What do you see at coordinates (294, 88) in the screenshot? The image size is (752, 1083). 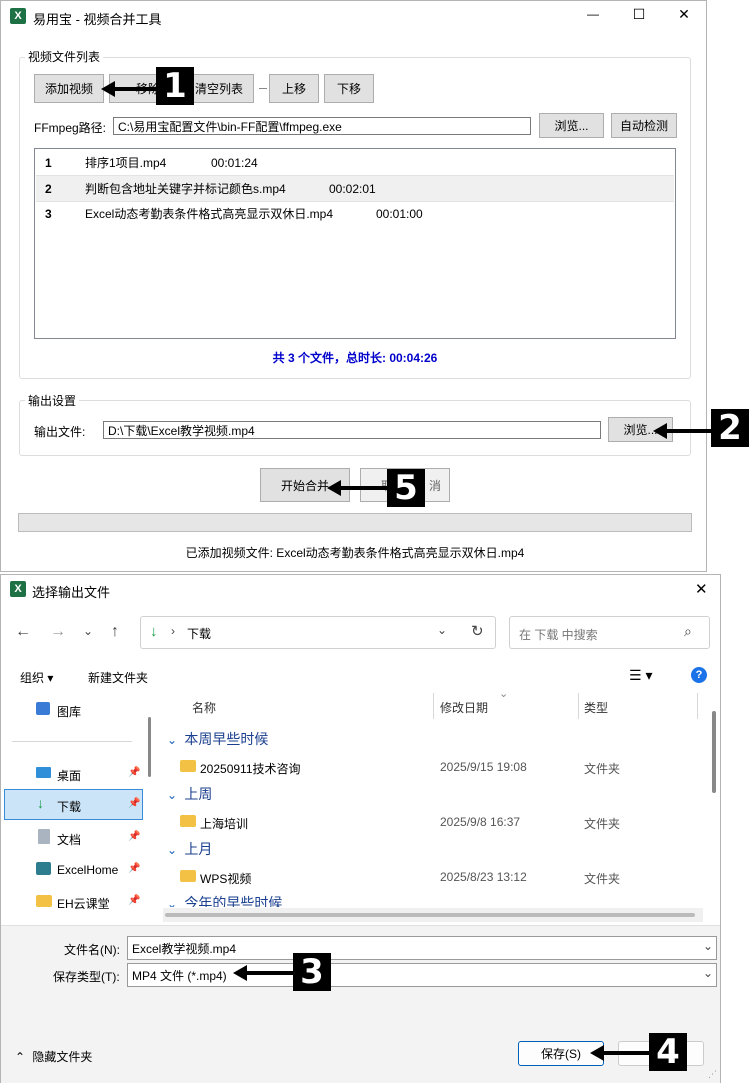 I see `move-up-button: 上移` at bounding box center [294, 88].